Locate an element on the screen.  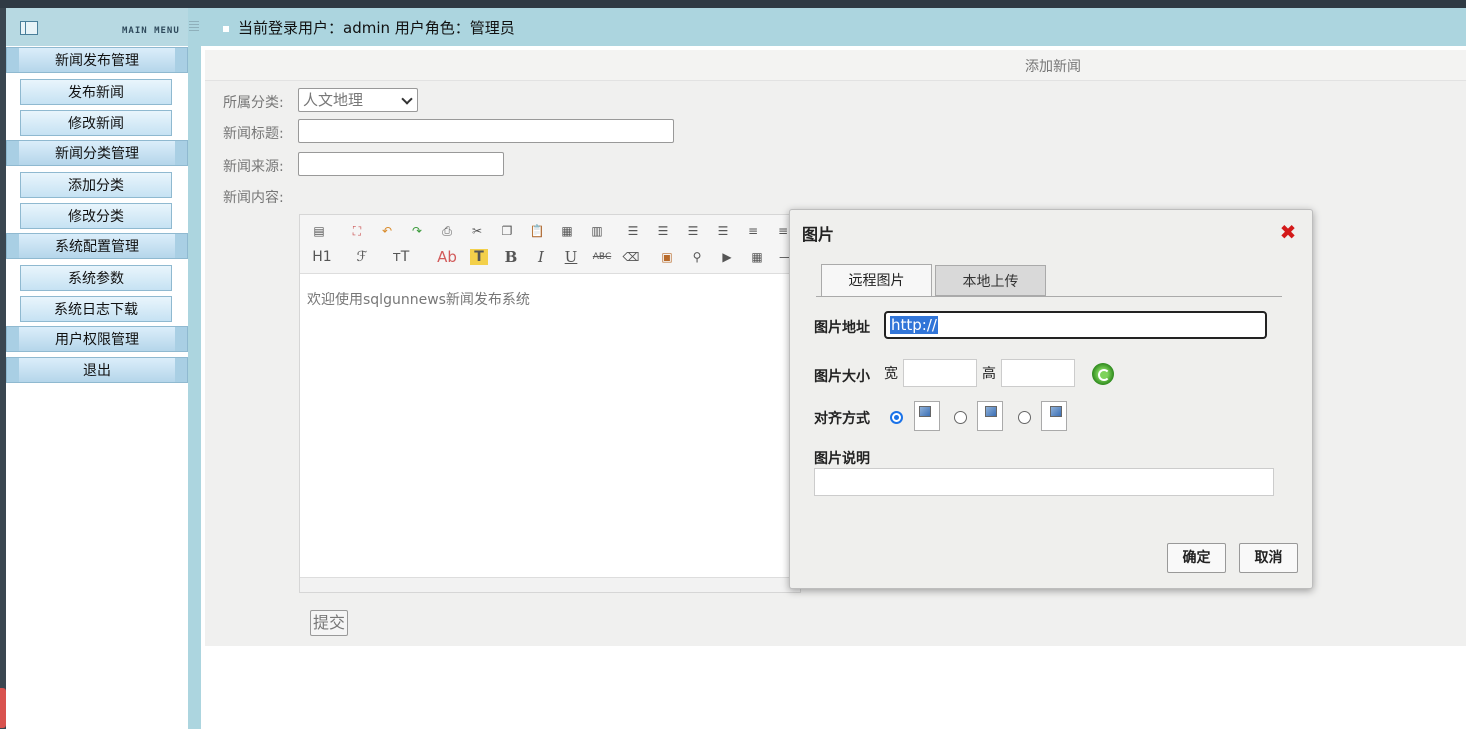
font-size-button: ᴛT is located at coordinates (401, 257).